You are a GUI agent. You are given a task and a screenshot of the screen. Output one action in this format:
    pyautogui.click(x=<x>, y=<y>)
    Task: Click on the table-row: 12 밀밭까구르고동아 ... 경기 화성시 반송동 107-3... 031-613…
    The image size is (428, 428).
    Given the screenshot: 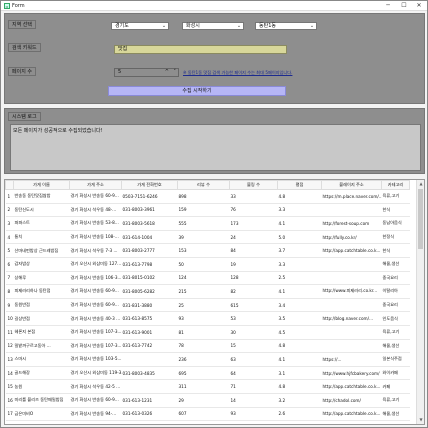 What is the action you would take?
    pyautogui.click(x=207, y=346)
    